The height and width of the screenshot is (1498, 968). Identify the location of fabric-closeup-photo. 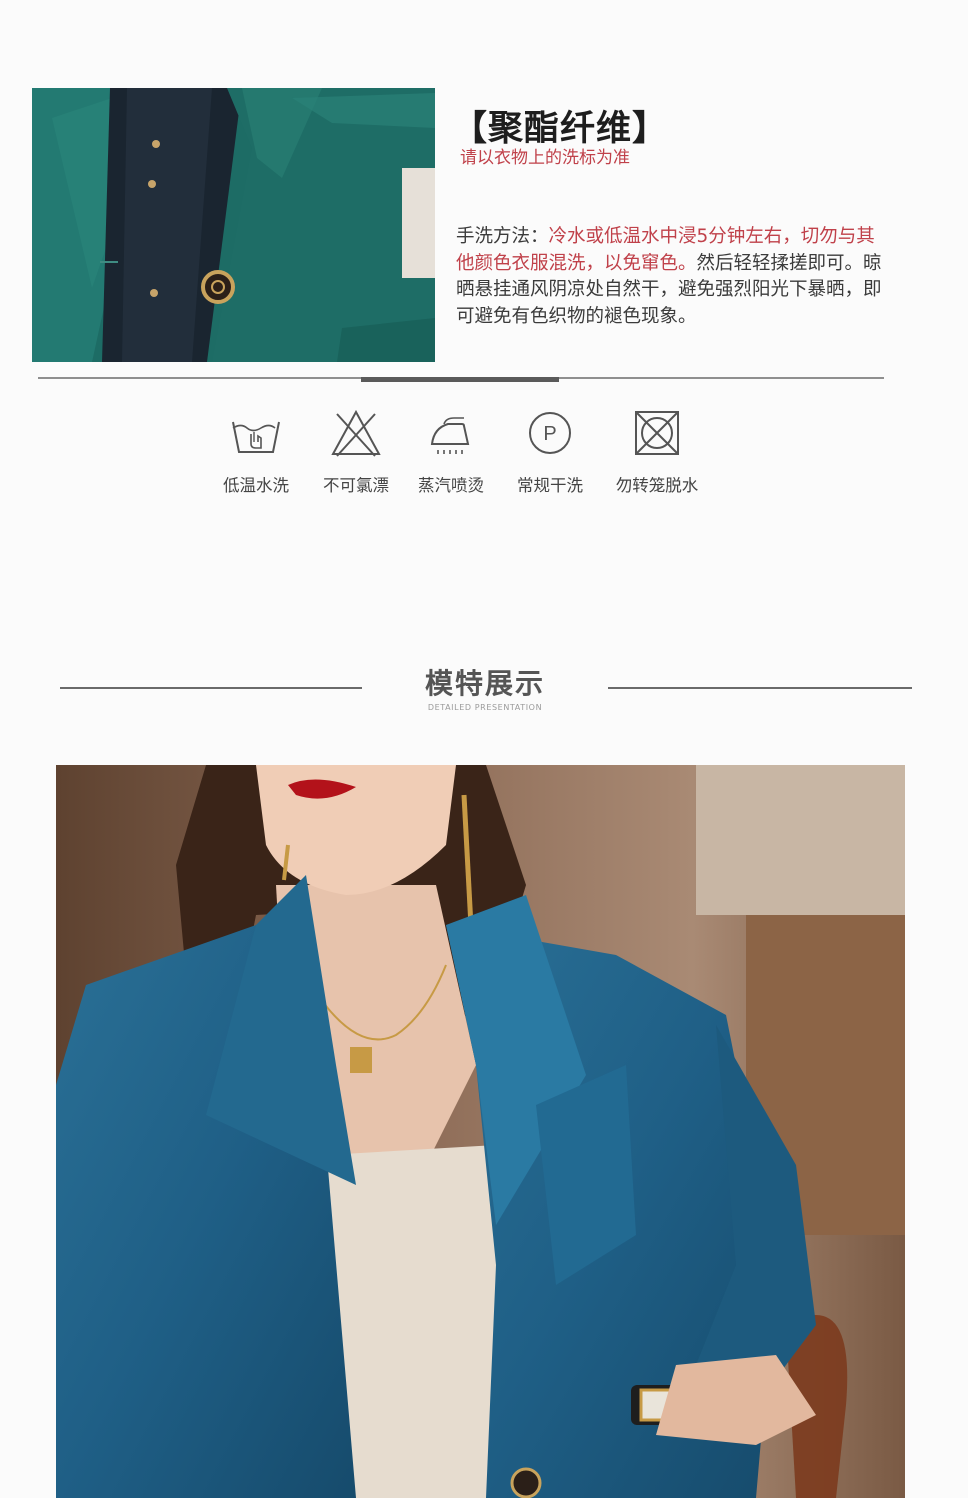
(233, 225).